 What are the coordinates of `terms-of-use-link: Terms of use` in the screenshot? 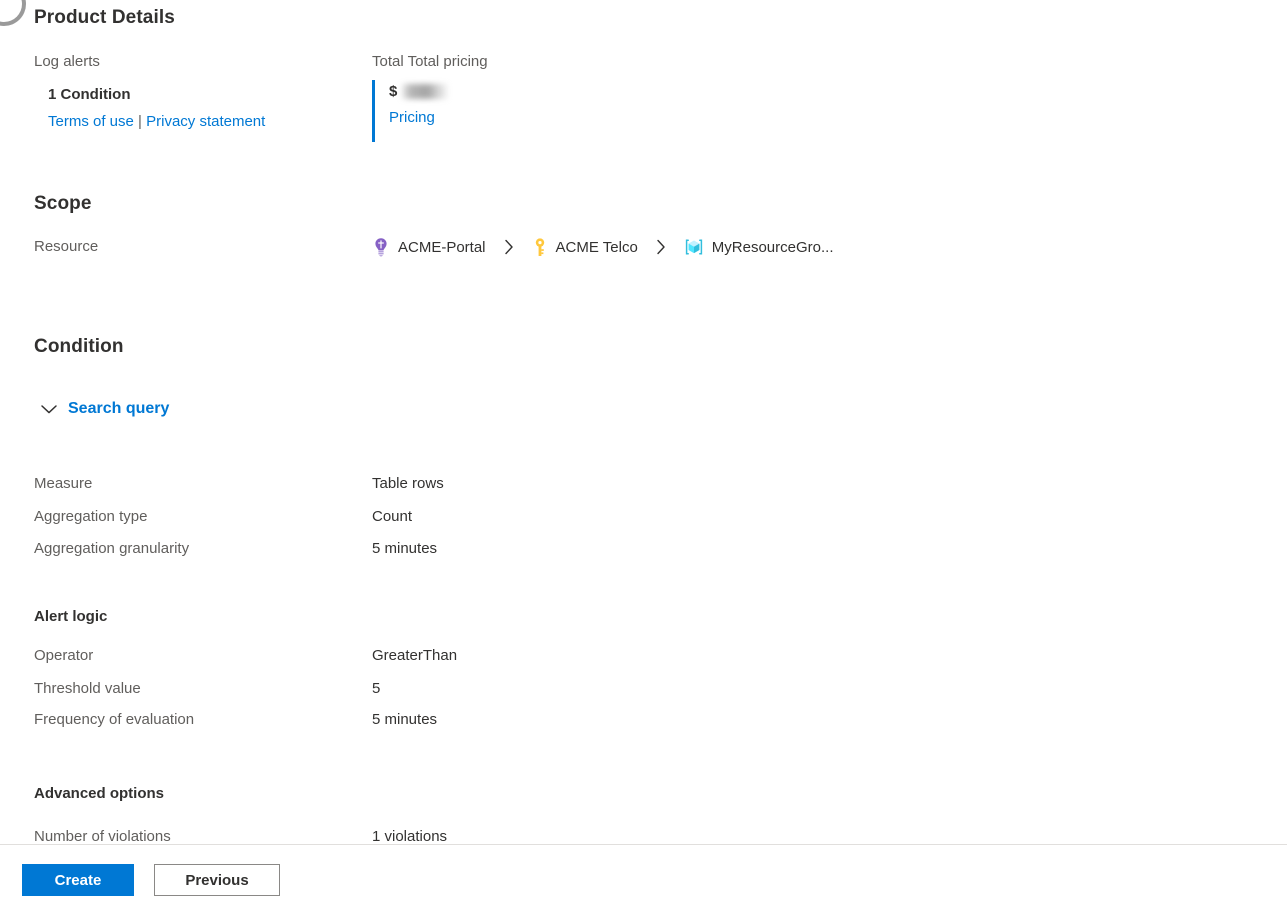 It's located at (91, 121).